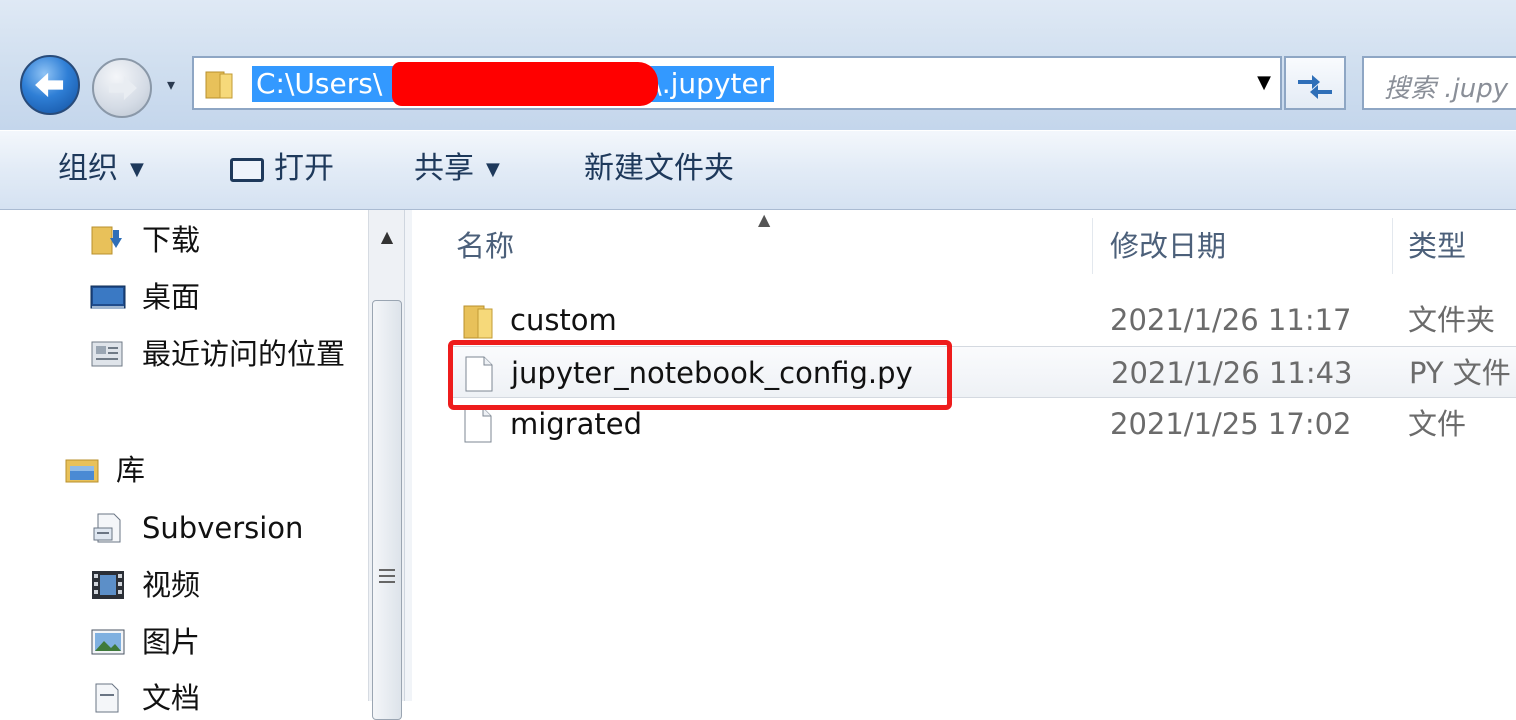  I want to click on refresh-icon, so click(1315, 87).